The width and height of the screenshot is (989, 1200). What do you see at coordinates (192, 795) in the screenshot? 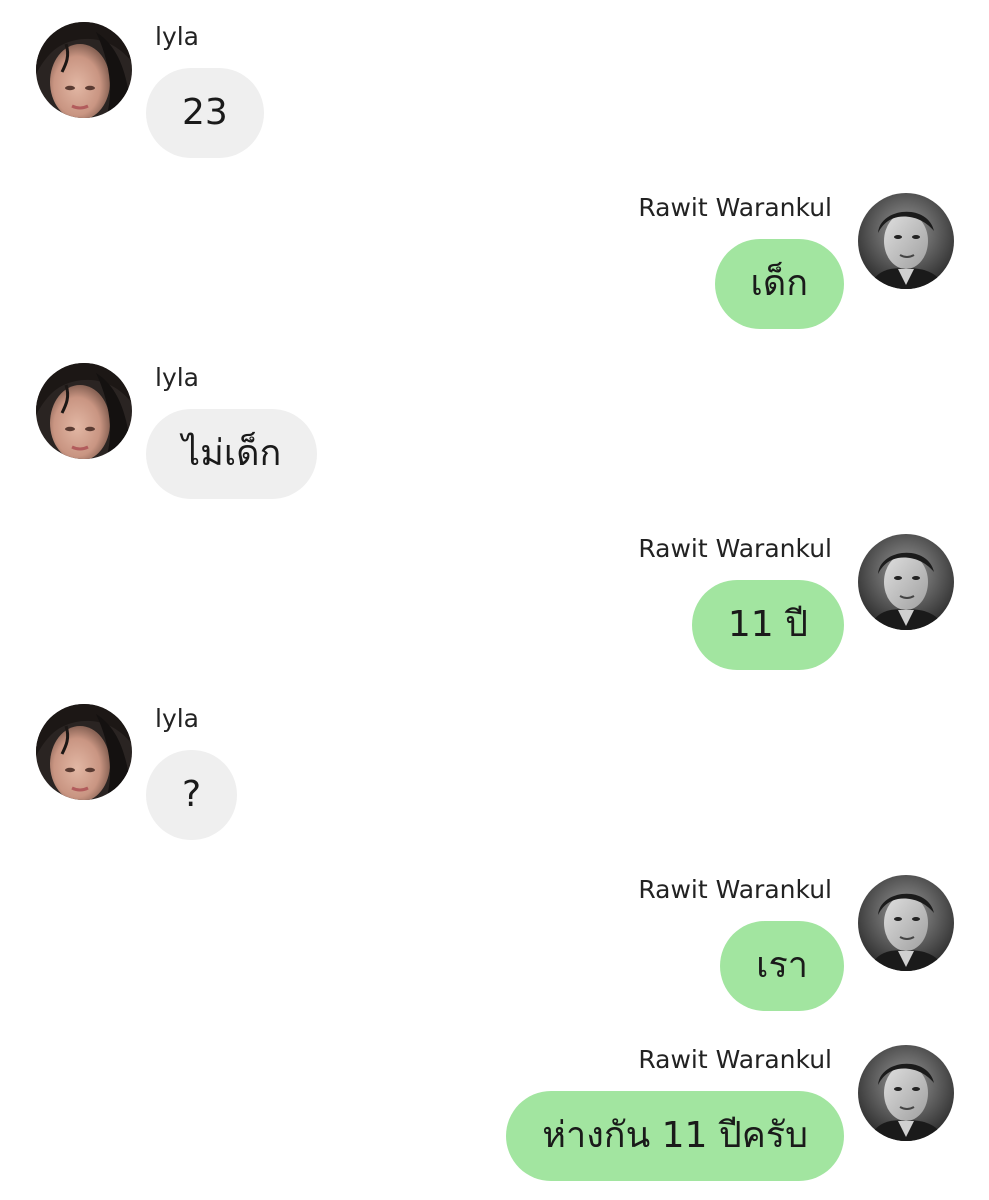
I see `message-bubble: ?` at bounding box center [192, 795].